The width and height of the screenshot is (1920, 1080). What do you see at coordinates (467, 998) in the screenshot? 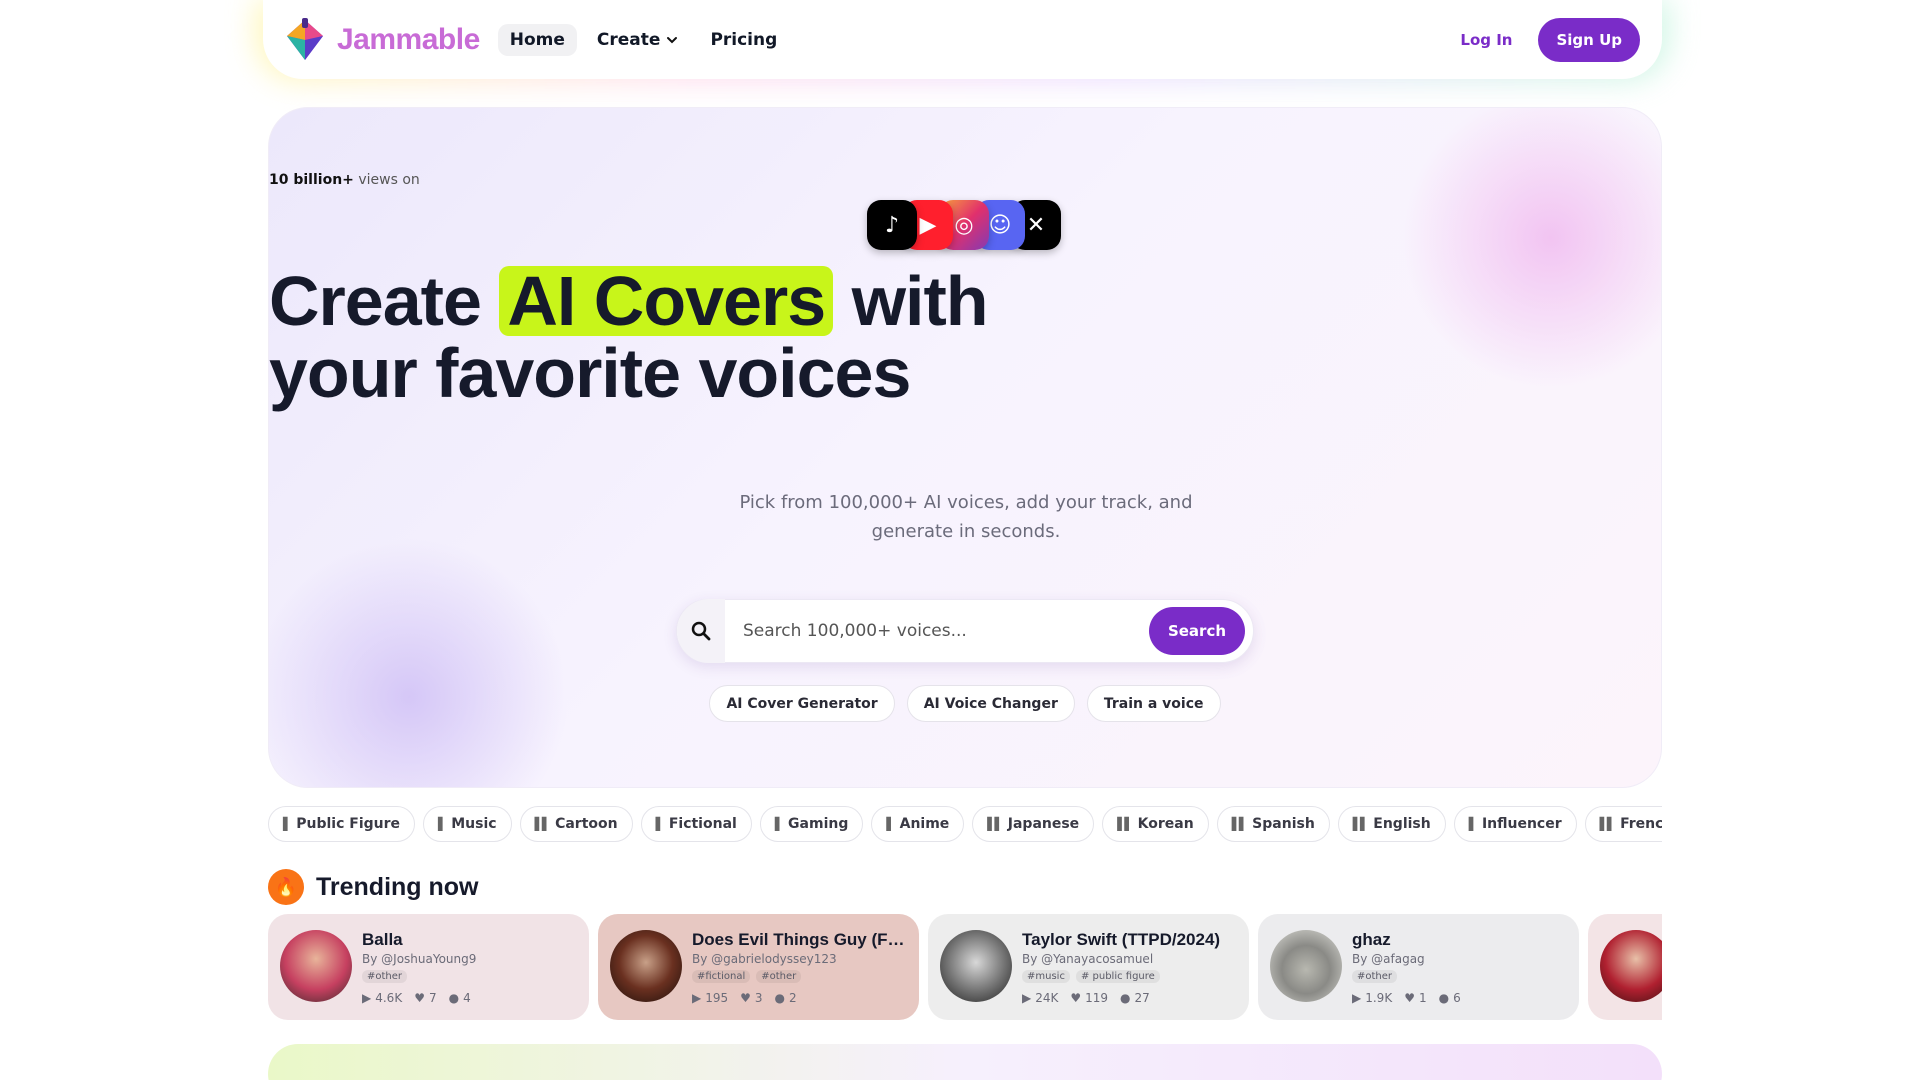
I see `comment-count-value: 4` at bounding box center [467, 998].